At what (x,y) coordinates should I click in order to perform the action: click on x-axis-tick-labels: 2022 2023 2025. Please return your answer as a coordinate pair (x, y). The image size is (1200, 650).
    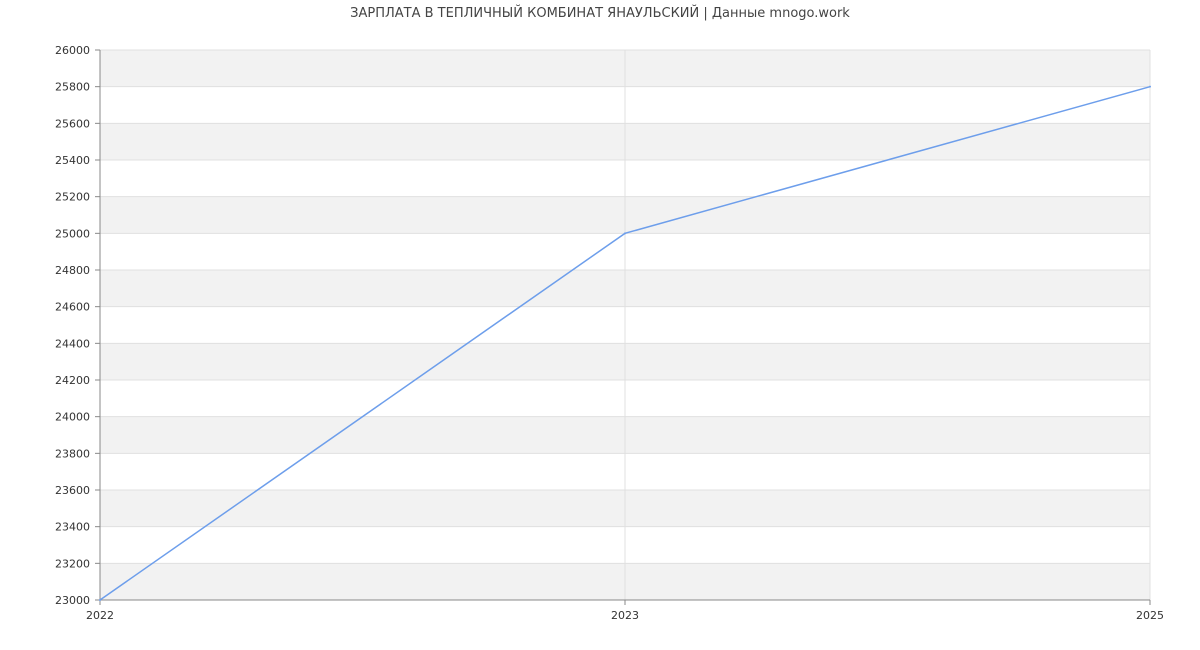
    Looking at the image, I should click on (625, 615).